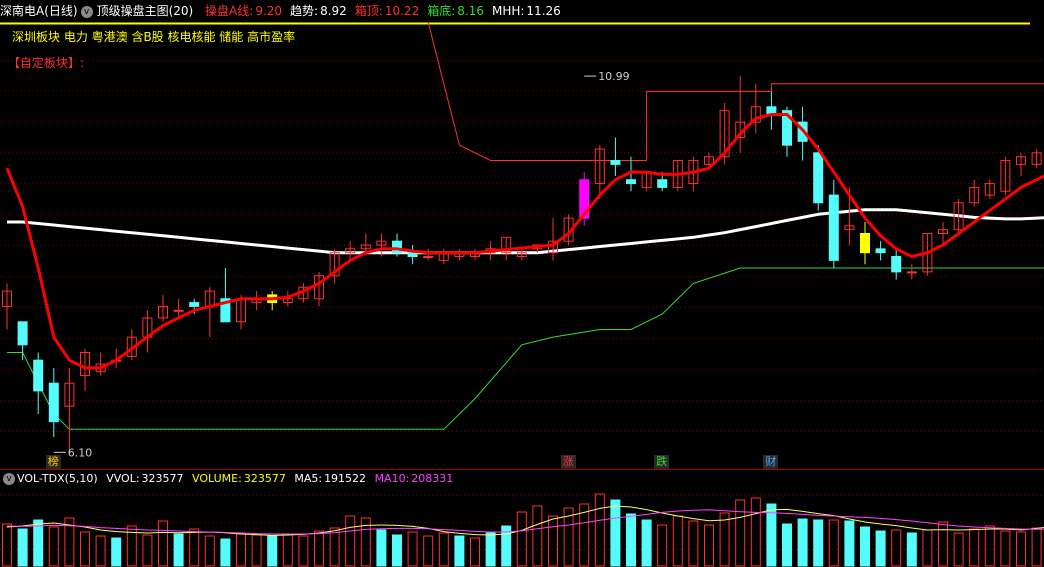  I want to click on header-item-label: MHH:, so click(508, 11).